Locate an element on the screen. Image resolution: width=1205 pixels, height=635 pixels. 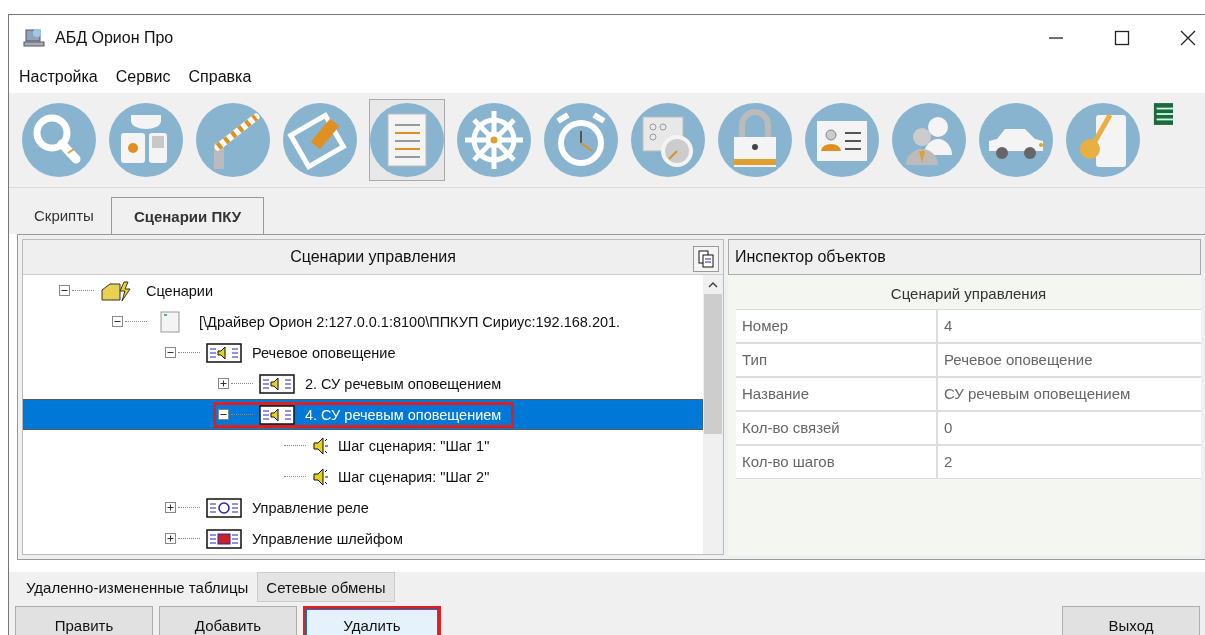
tree-item: Управление шлейфом is located at coordinates (327, 538).